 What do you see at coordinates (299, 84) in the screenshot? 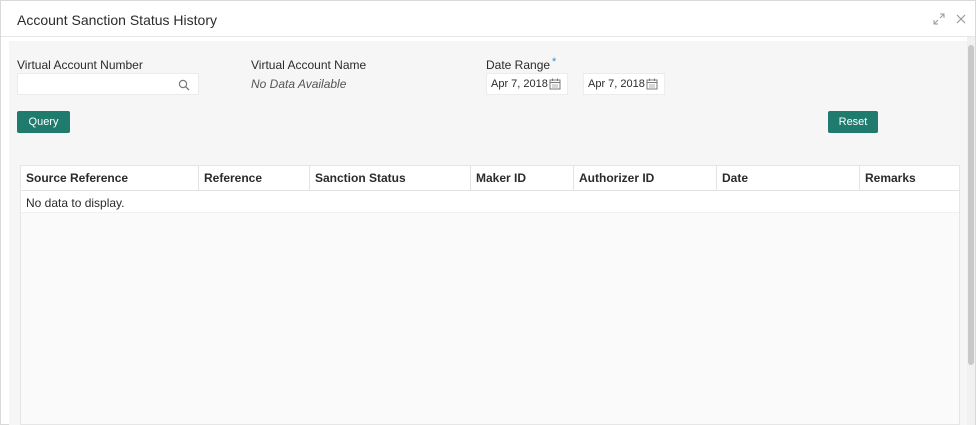
I see `virtual-account-name-value: No Data Available` at bounding box center [299, 84].